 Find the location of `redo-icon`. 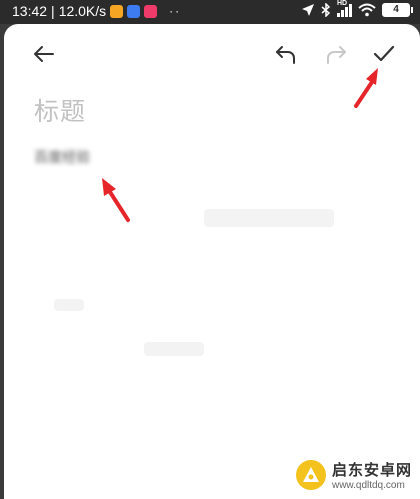

redo-icon is located at coordinates (336, 55).